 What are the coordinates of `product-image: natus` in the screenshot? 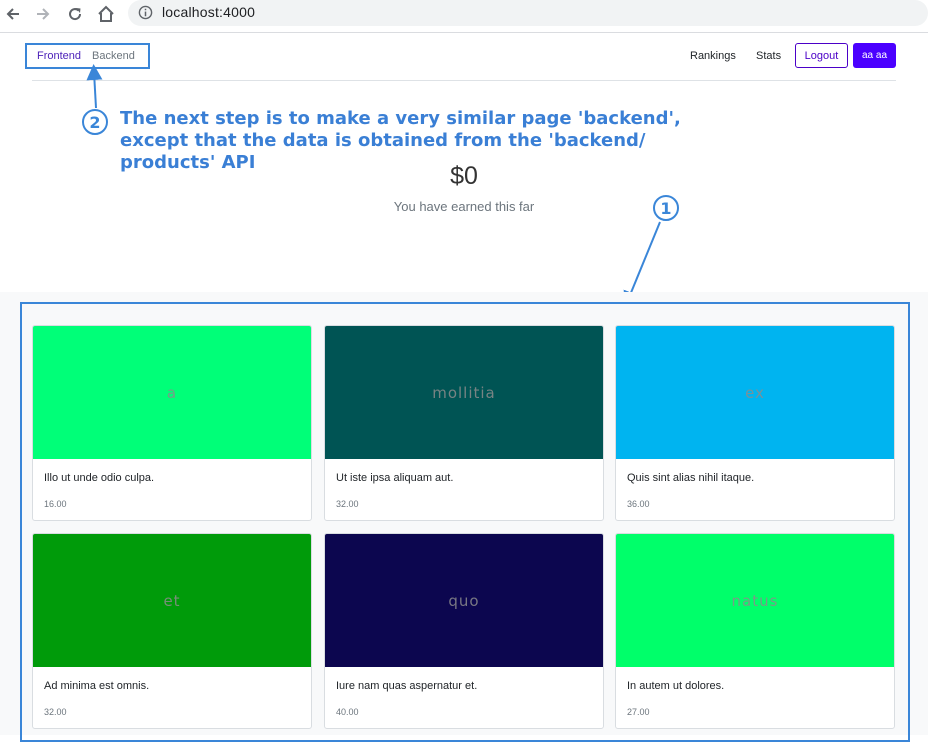 It's located at (755, 600).